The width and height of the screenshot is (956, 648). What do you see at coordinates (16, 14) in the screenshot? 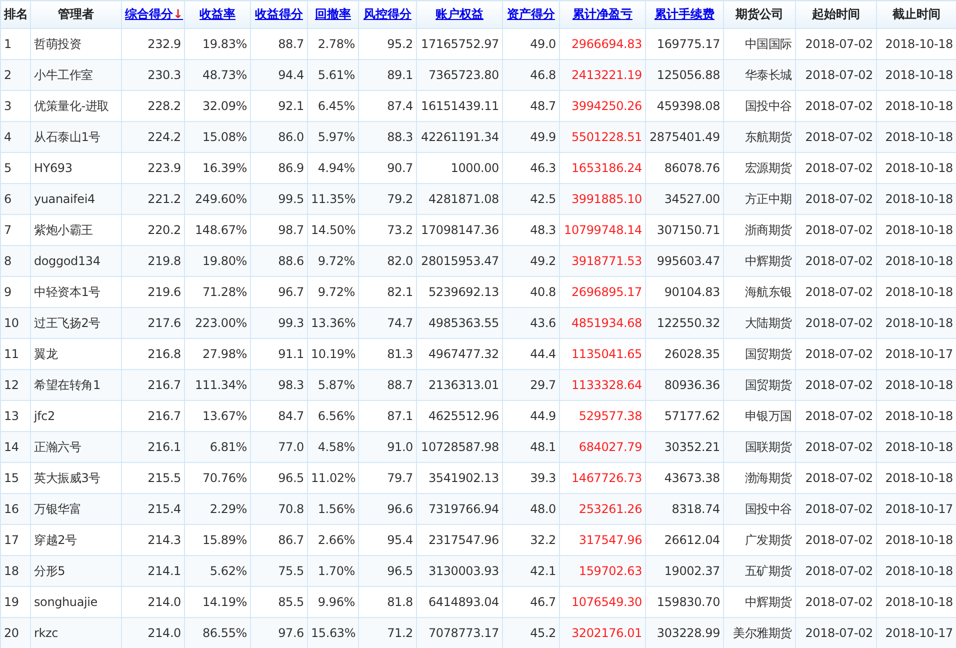
I see `column-header: 排名` at bounding box center [16, 14].